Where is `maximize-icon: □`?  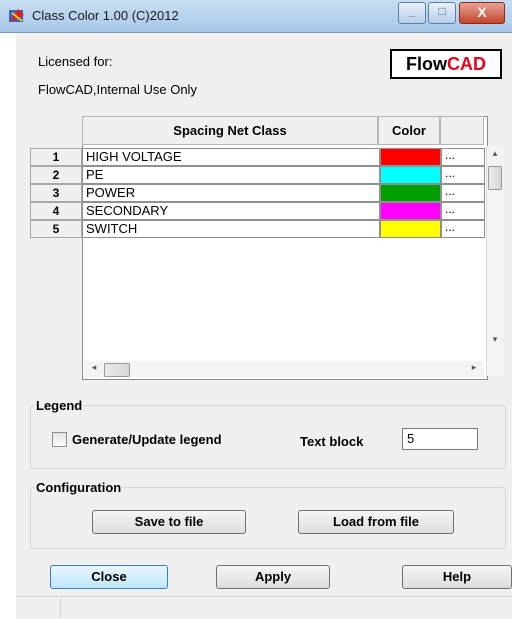 maximize-icon: □ is located at coordinates (442, 11).